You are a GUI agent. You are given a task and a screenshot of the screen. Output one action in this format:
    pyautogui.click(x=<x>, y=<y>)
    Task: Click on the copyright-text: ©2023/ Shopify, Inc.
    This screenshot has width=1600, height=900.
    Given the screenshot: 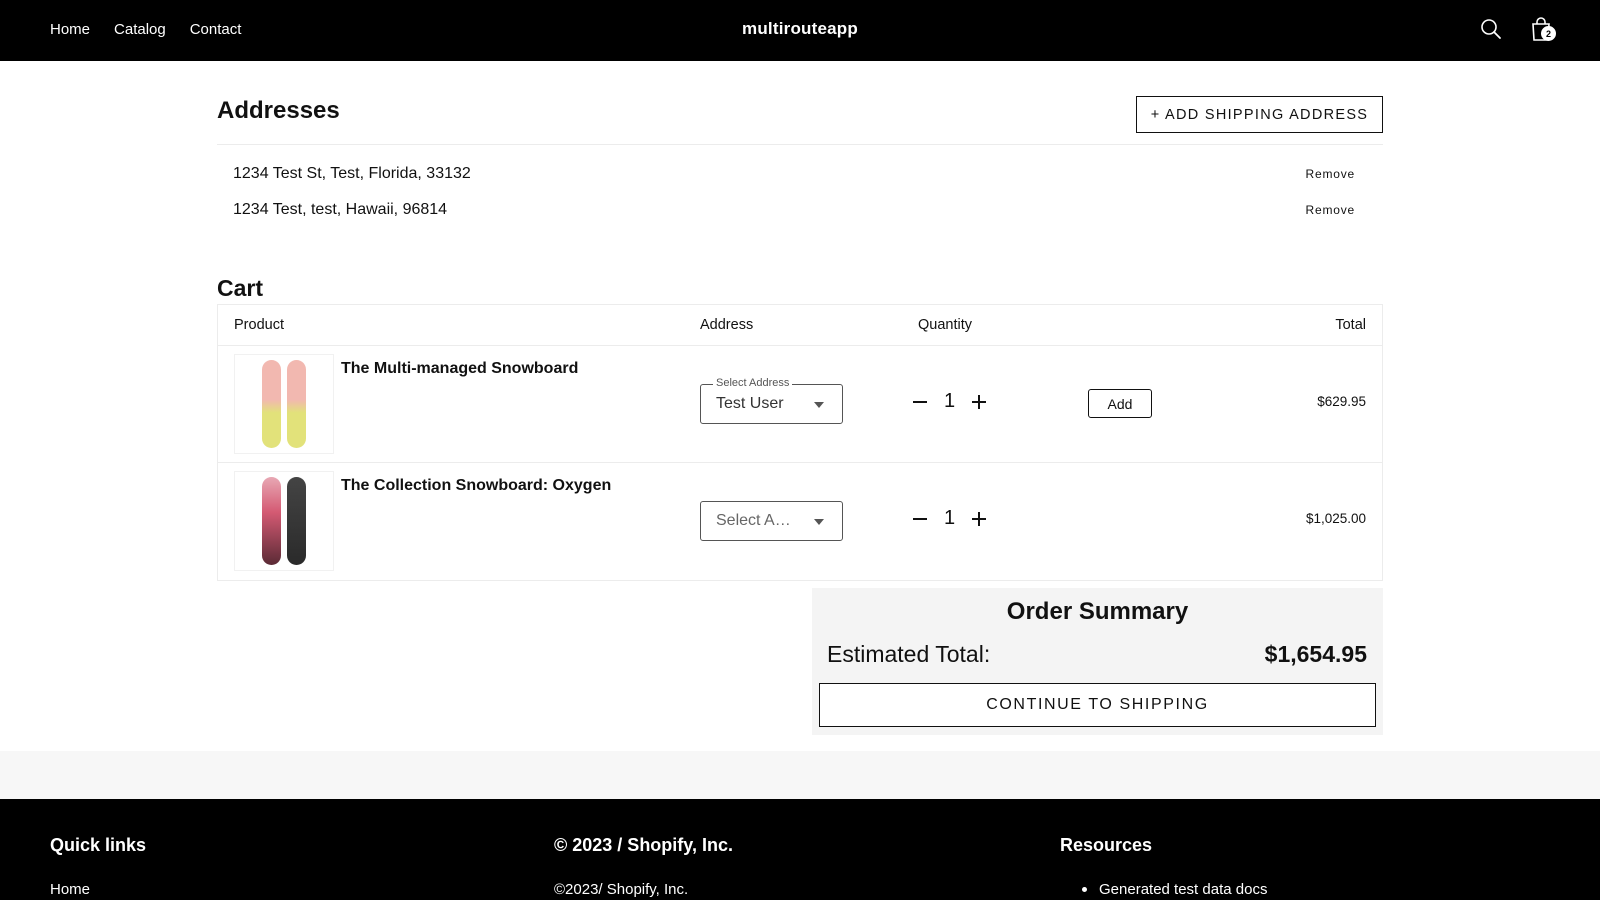 What is the action you would take?
    pyautogui.click(x=621, y=889)
    